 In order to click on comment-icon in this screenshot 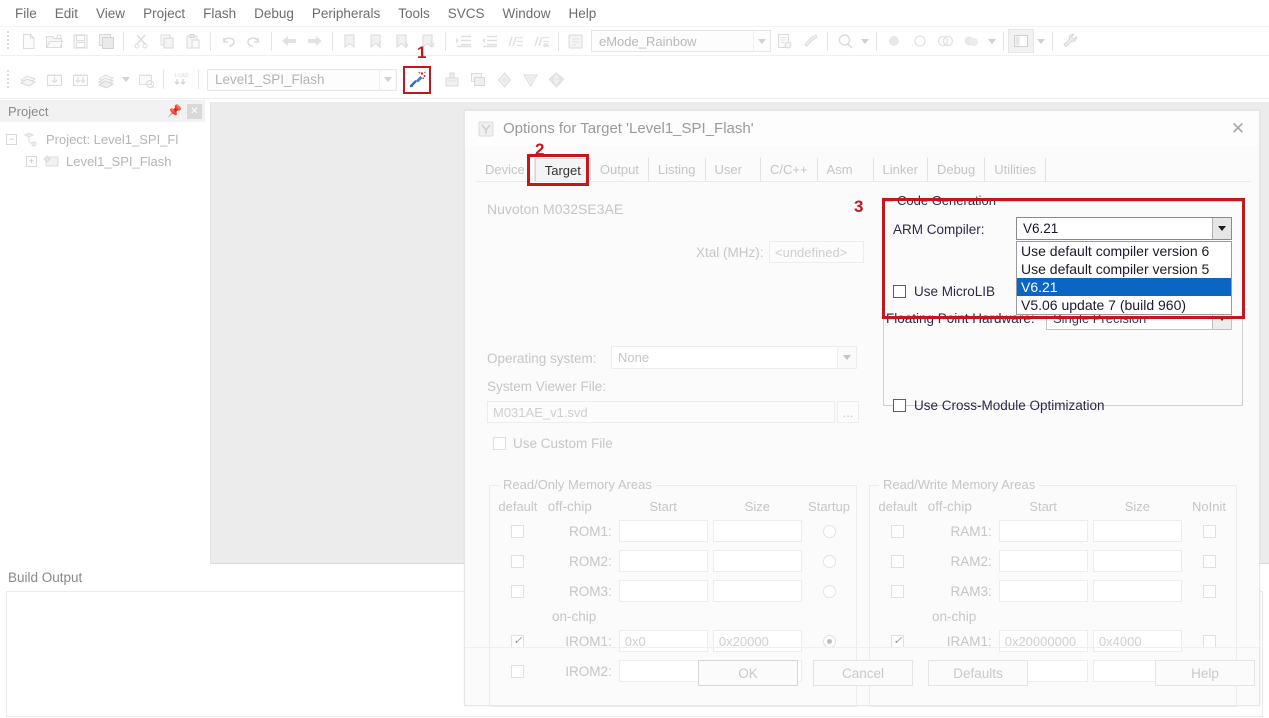, I will do `click(515, 41)`.